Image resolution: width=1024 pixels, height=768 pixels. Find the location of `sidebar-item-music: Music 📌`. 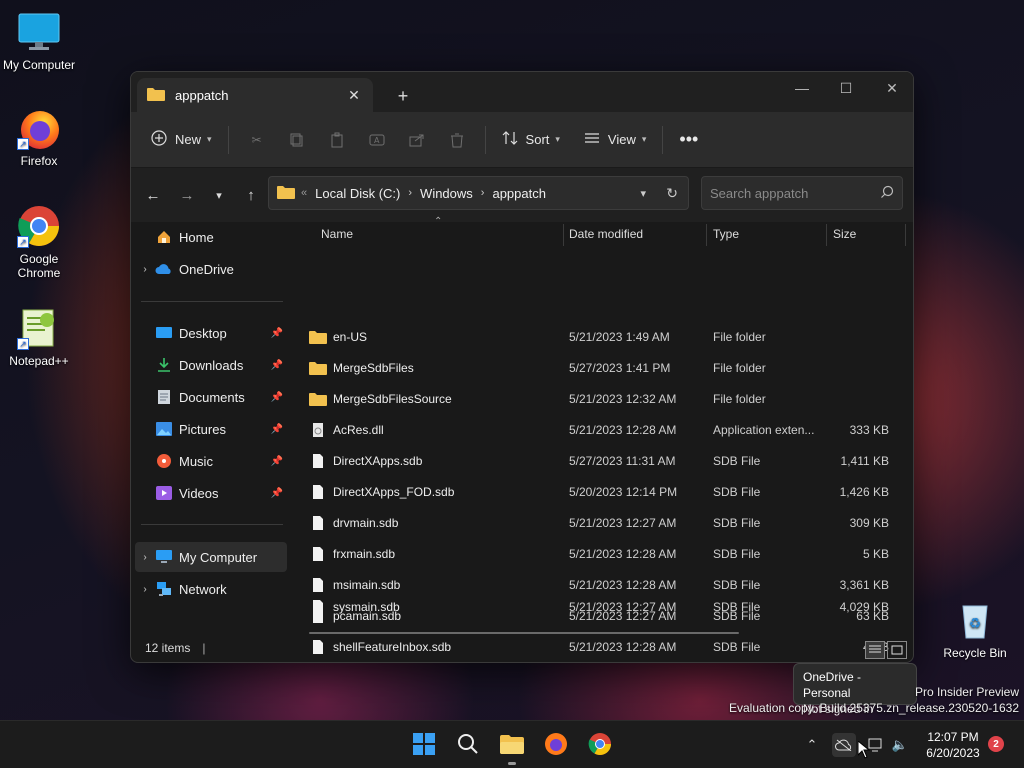

sidebar-item-music: Music 📌 is located at coordinates (211, 461).